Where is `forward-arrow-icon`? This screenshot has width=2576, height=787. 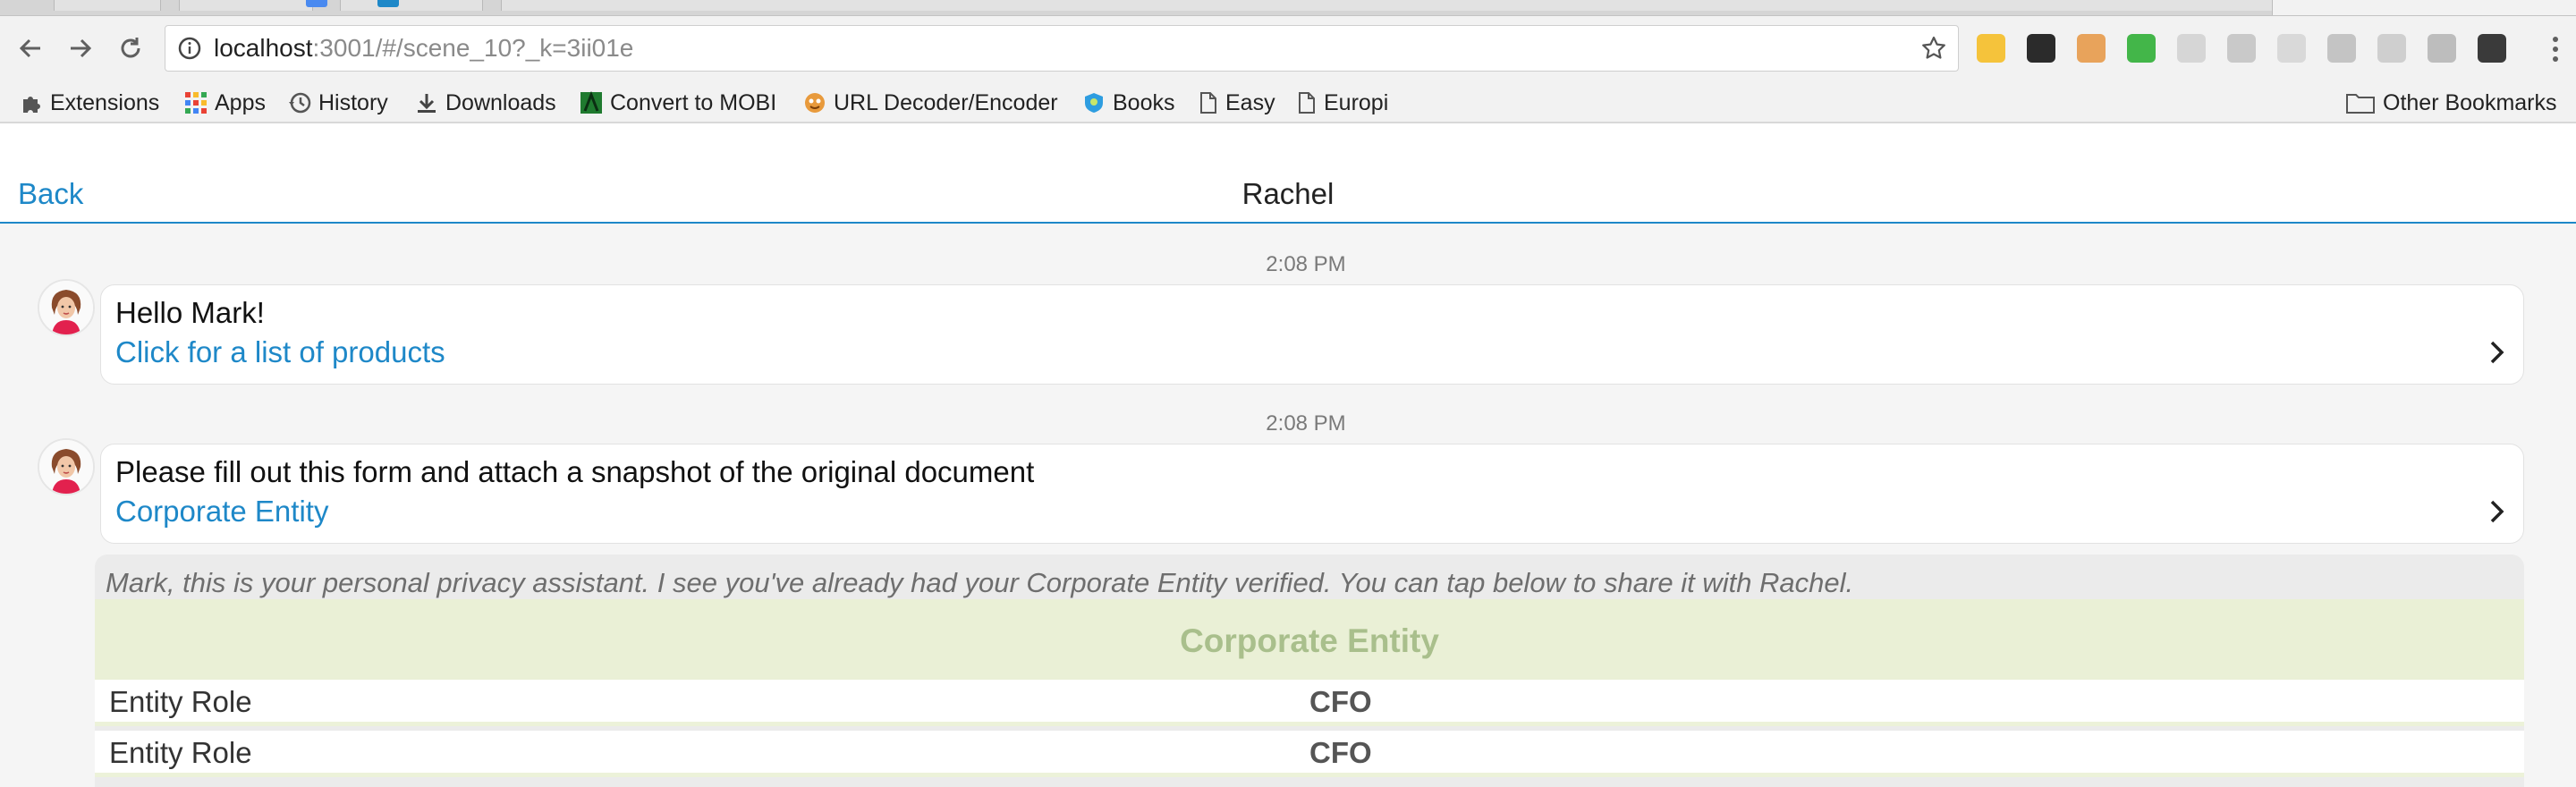
forward-arrow-icon is located at coordinates (80, 48).